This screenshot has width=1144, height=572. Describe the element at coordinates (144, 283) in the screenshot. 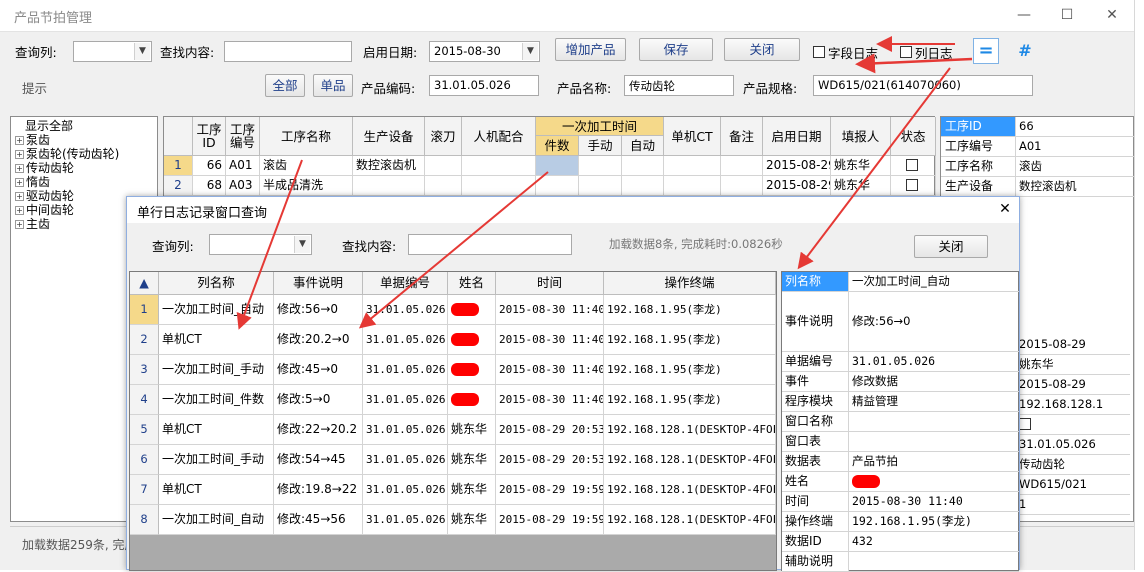

I see `row-header-corner: ▲` at that location.